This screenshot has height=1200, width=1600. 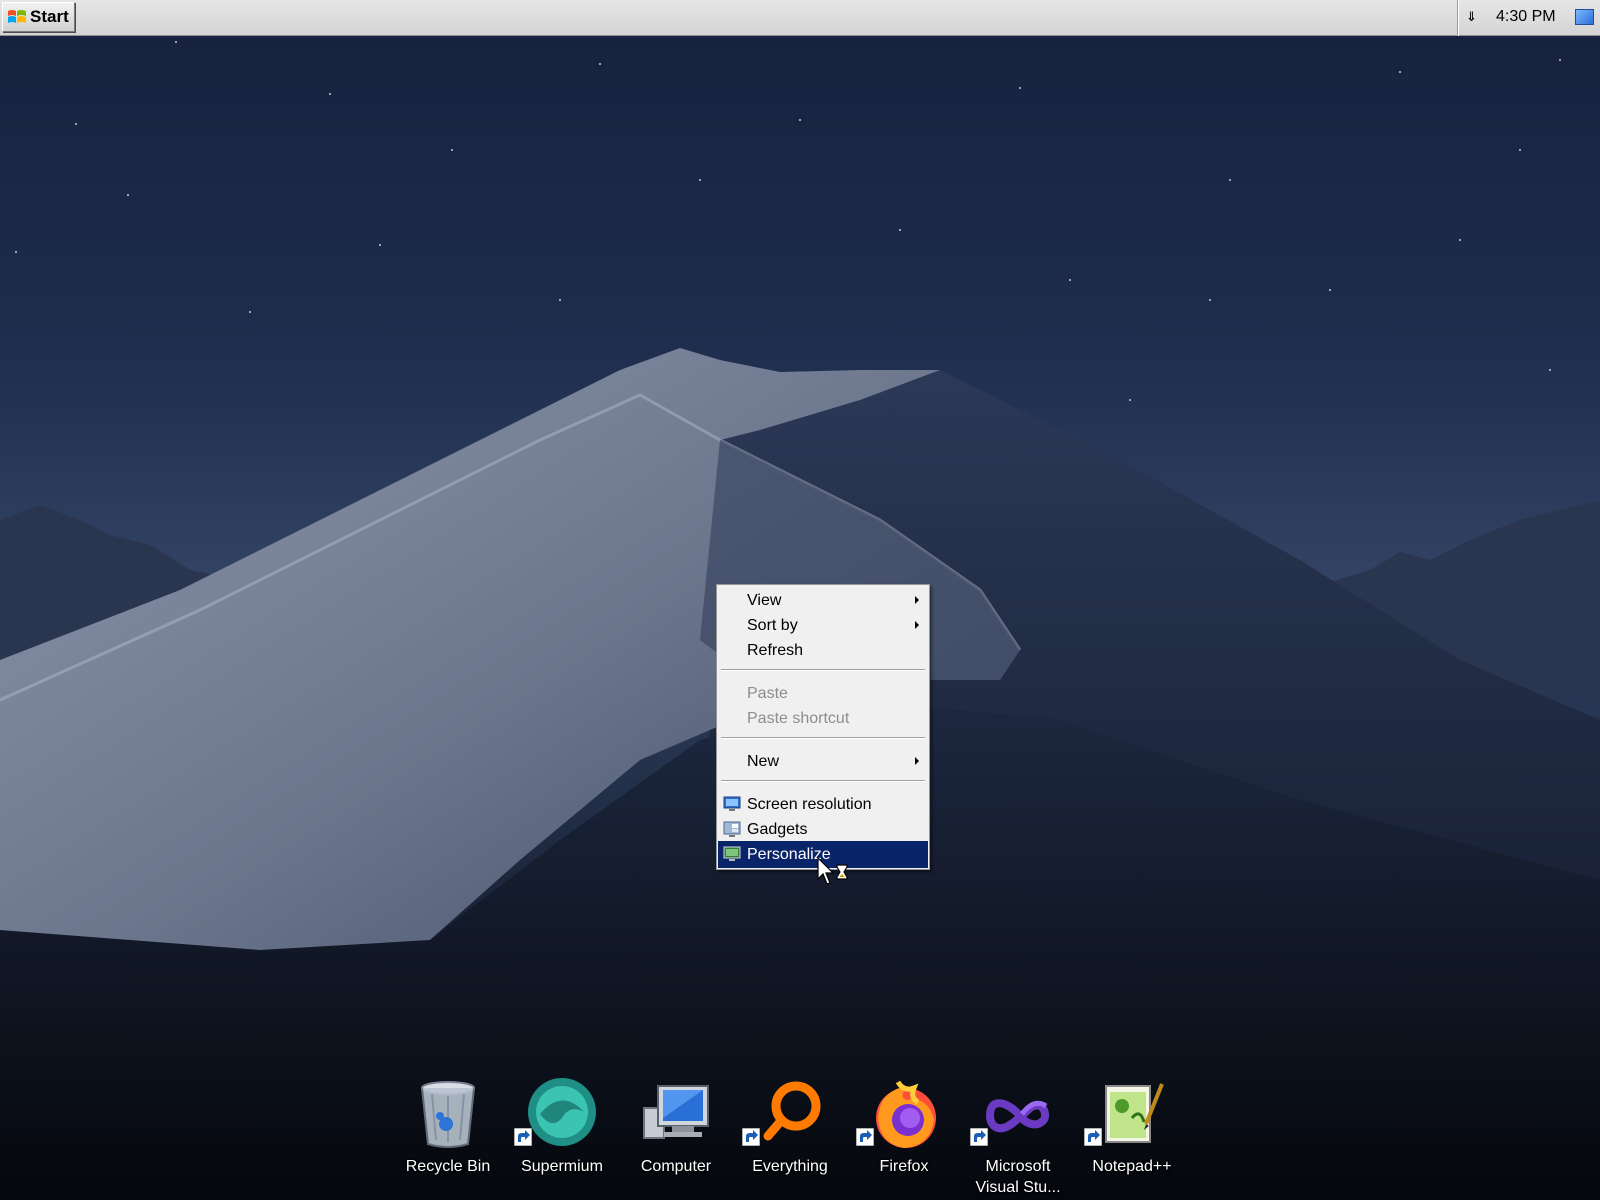 What do you see at coordinates (732, 829) in the screenshot?
I see `gadgets-icon` at bounding box center [732, 829].